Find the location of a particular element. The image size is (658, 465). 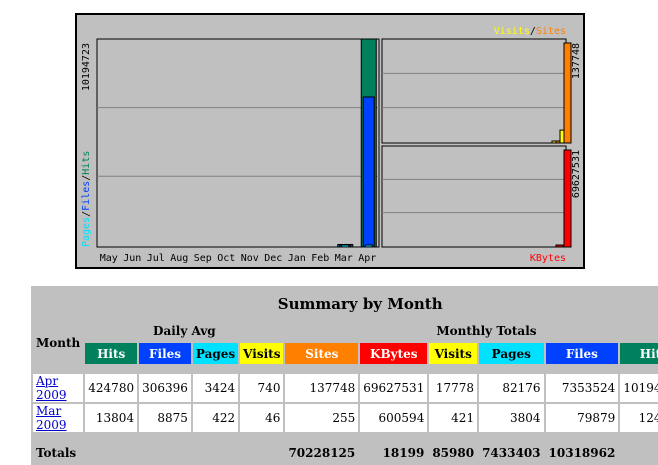

table-cell: 3804 is located at coordinates (511, 418).